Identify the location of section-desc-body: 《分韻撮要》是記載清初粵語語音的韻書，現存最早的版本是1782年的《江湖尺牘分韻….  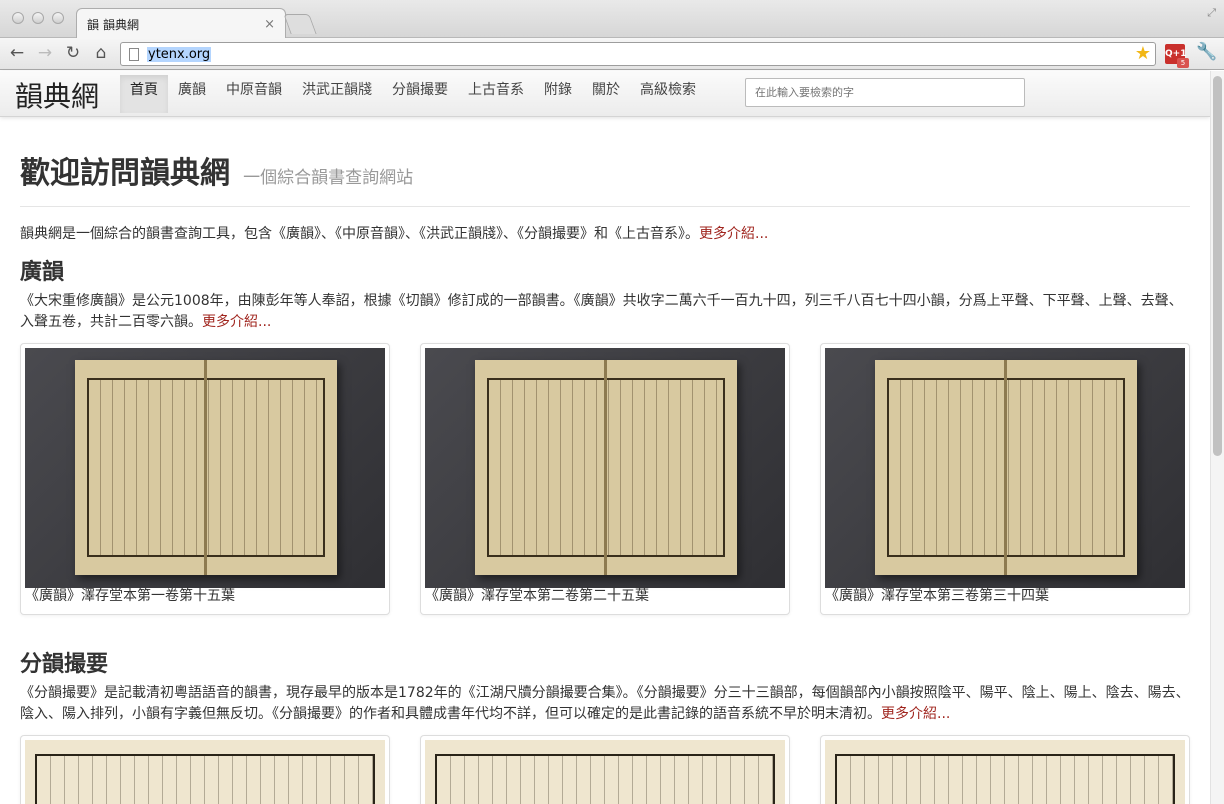
(605, 703).